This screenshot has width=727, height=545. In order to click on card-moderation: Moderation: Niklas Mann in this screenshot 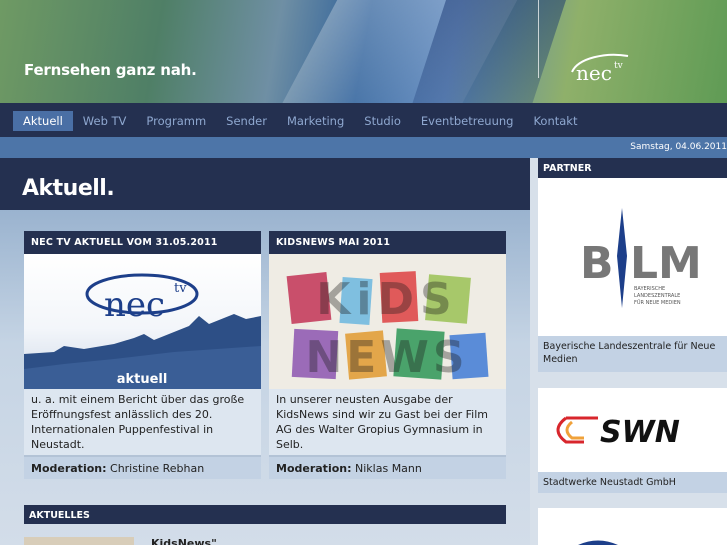, I will do `click(387, 467)`.